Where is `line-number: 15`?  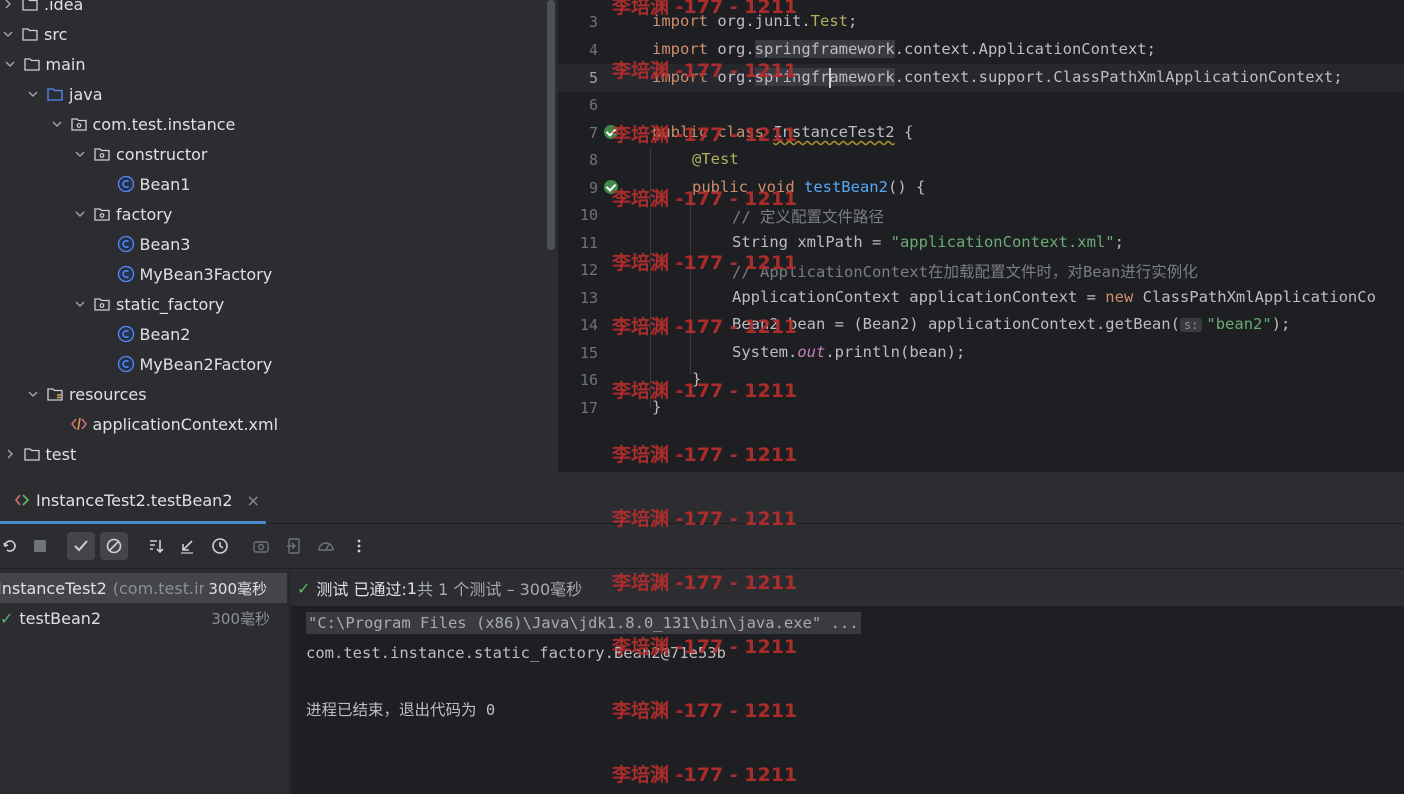 line-number: 15 is located at coordinates (588, 353).